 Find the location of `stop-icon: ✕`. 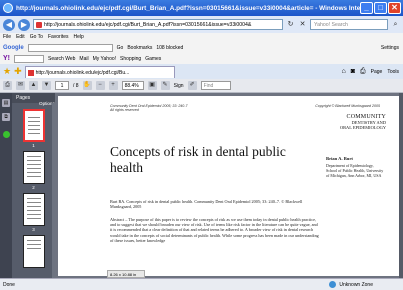

stop-icon: ✕ is located at coordinates (302, 24).